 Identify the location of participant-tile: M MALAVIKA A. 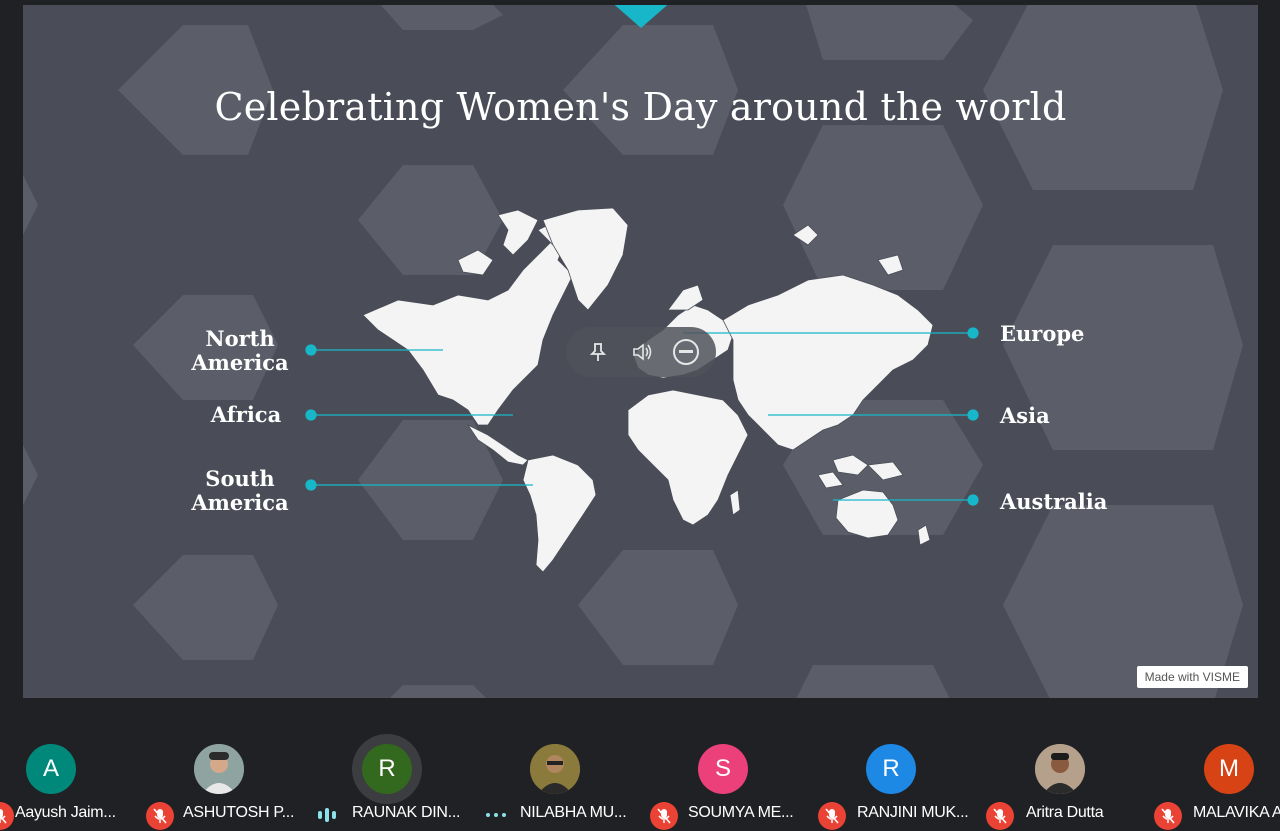
(1217, 765).